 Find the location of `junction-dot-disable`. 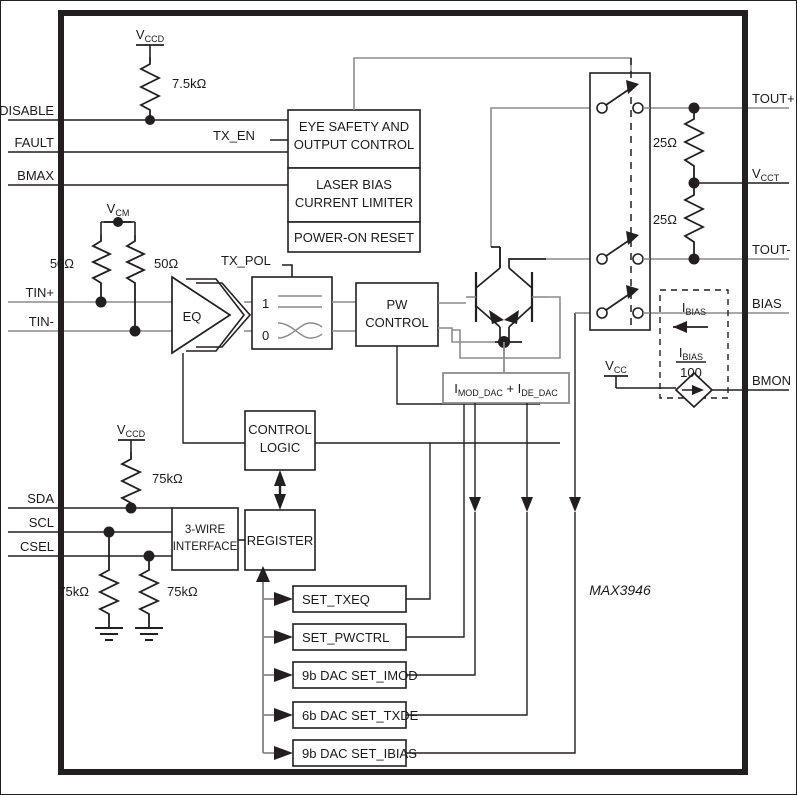

junction-dot-disable is located at coordinates (150, 120).